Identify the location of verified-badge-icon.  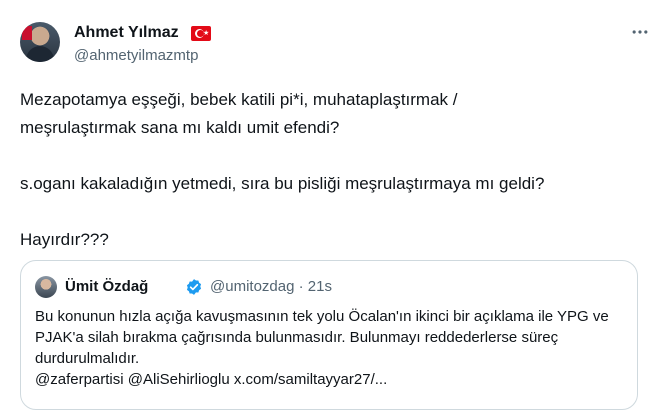
(194, 287).